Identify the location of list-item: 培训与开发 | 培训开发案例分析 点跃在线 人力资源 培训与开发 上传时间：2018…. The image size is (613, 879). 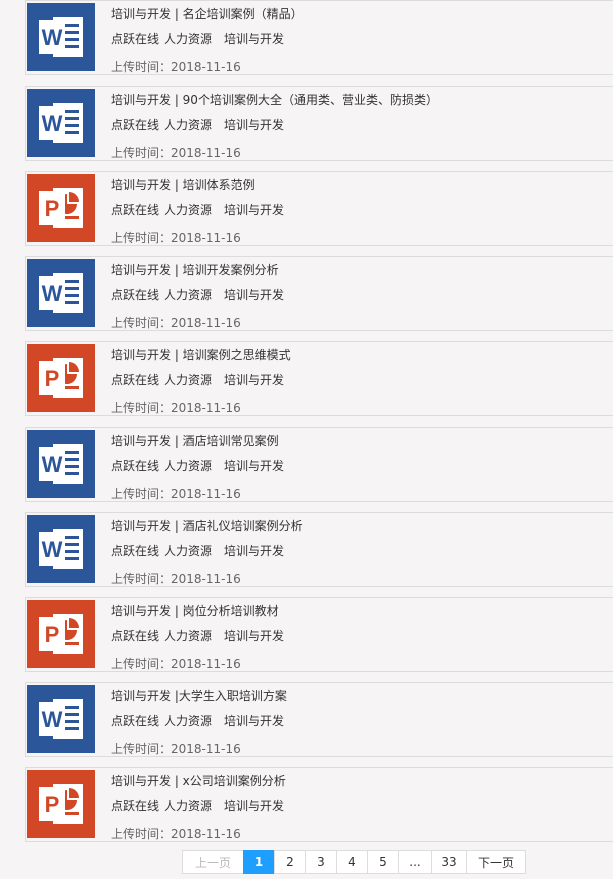
(319, 293).